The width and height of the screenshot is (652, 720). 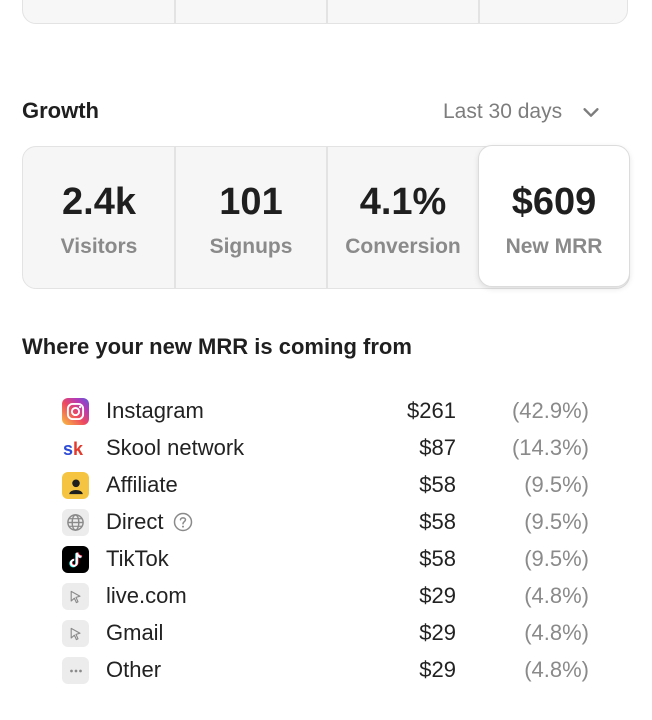 What do you see at coordinates (431, 410) in the screenshot?
I see `source-amount: $261` at bounding box center [431, 410].